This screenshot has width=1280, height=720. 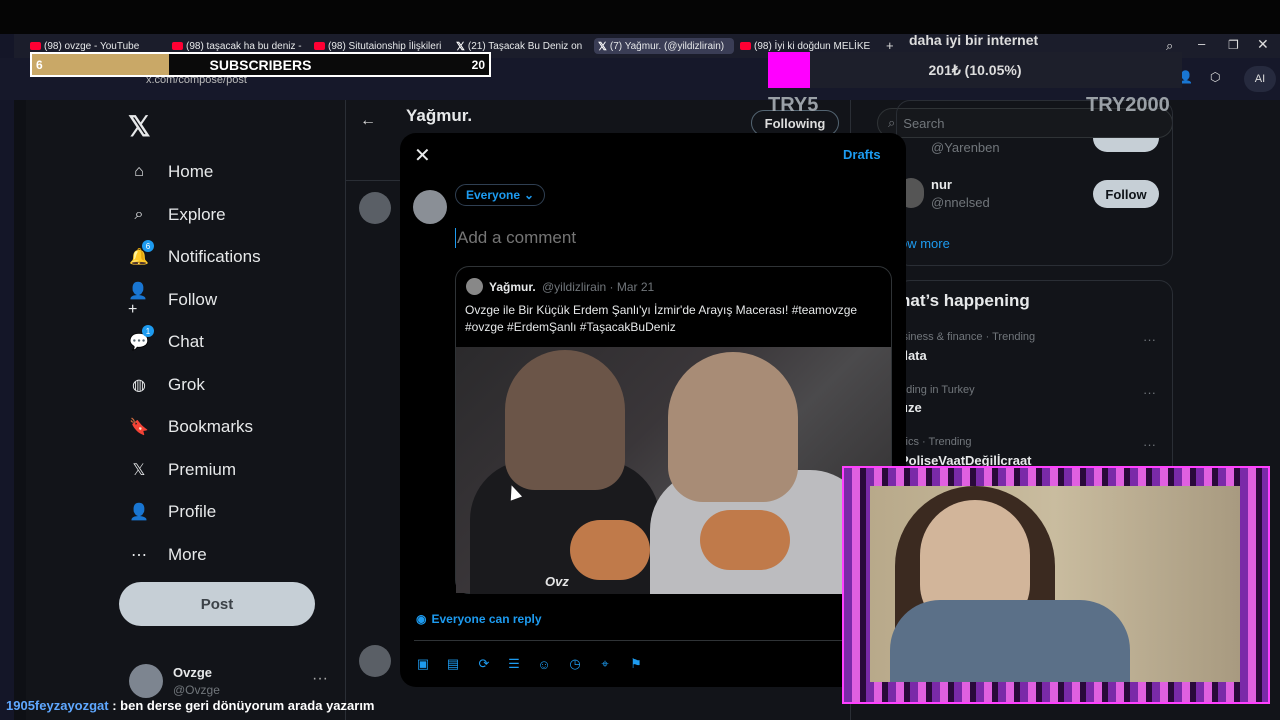 I want to click on sidebar-item-home: ⌂ Home, so click(x=170, y=172).